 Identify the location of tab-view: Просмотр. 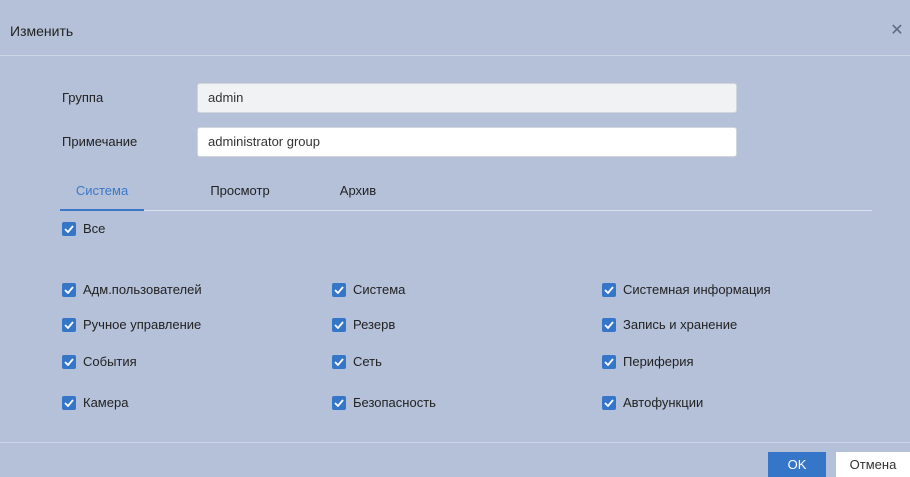
(240, 197).